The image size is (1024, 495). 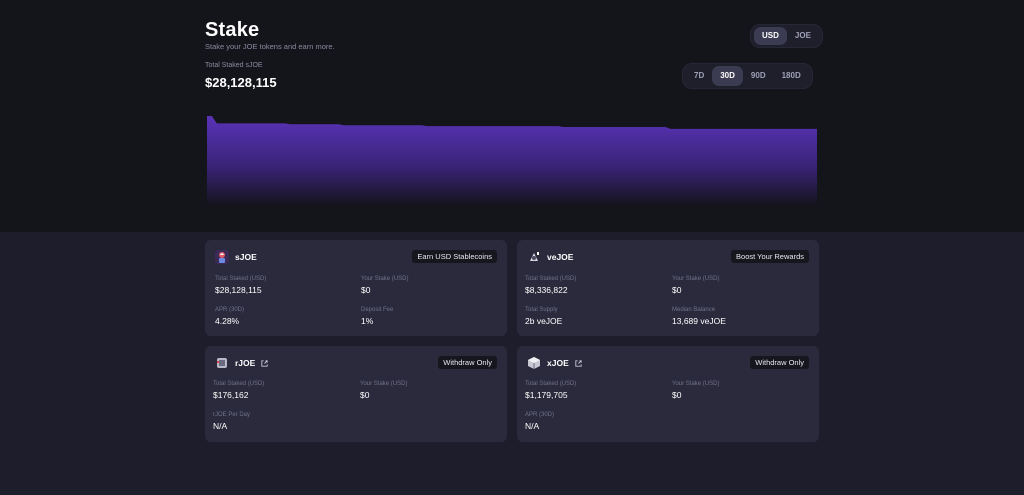 I want to click on stat-label: rJOE Per Day, so click(x=232, y=415).